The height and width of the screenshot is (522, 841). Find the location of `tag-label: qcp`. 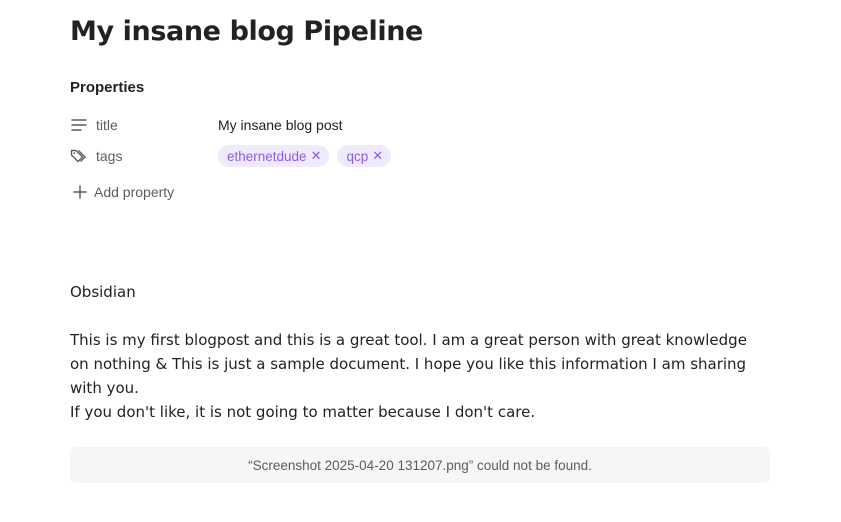

tag-label: qcp is located at coordinates (357, 156).